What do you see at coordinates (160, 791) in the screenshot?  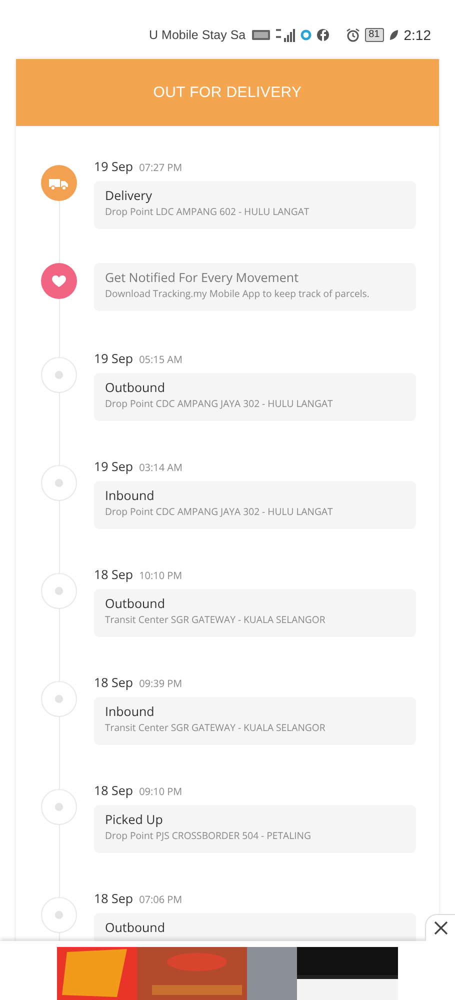 I see `event-time: 09:10 PM` at bounding box center [160, 791].